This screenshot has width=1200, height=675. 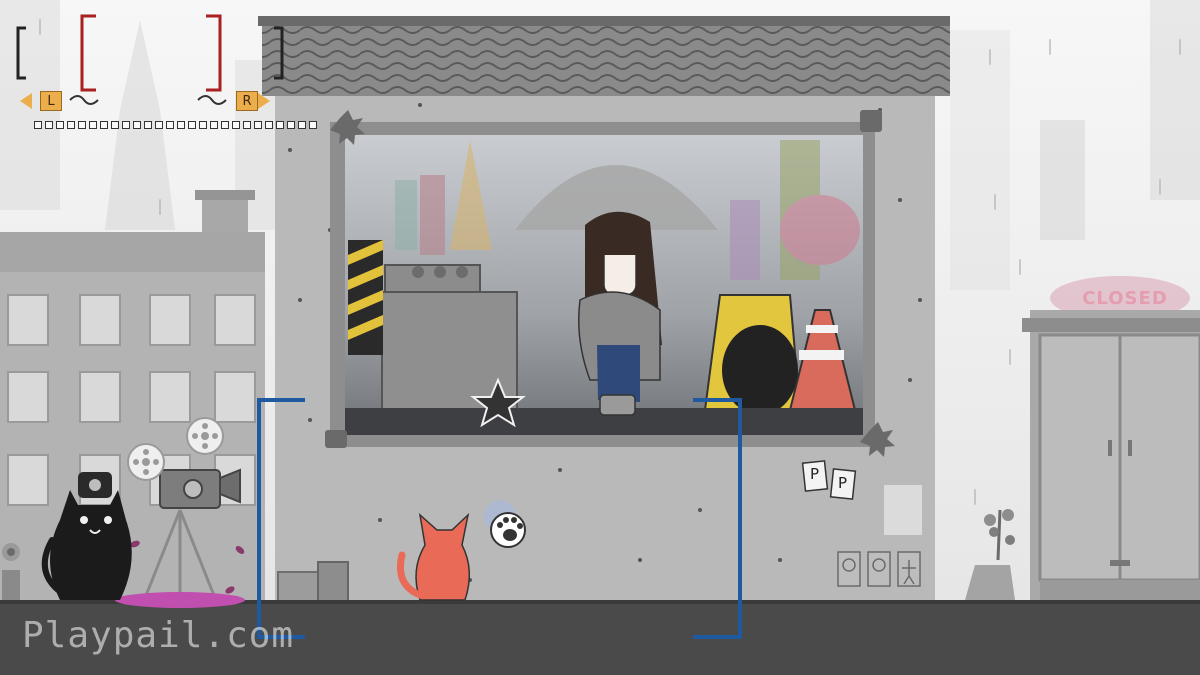 What do you see at coordinates (158, 635) in the screenshot?
I see `watermark: Playpail.com` at bounding box center [158, 635].